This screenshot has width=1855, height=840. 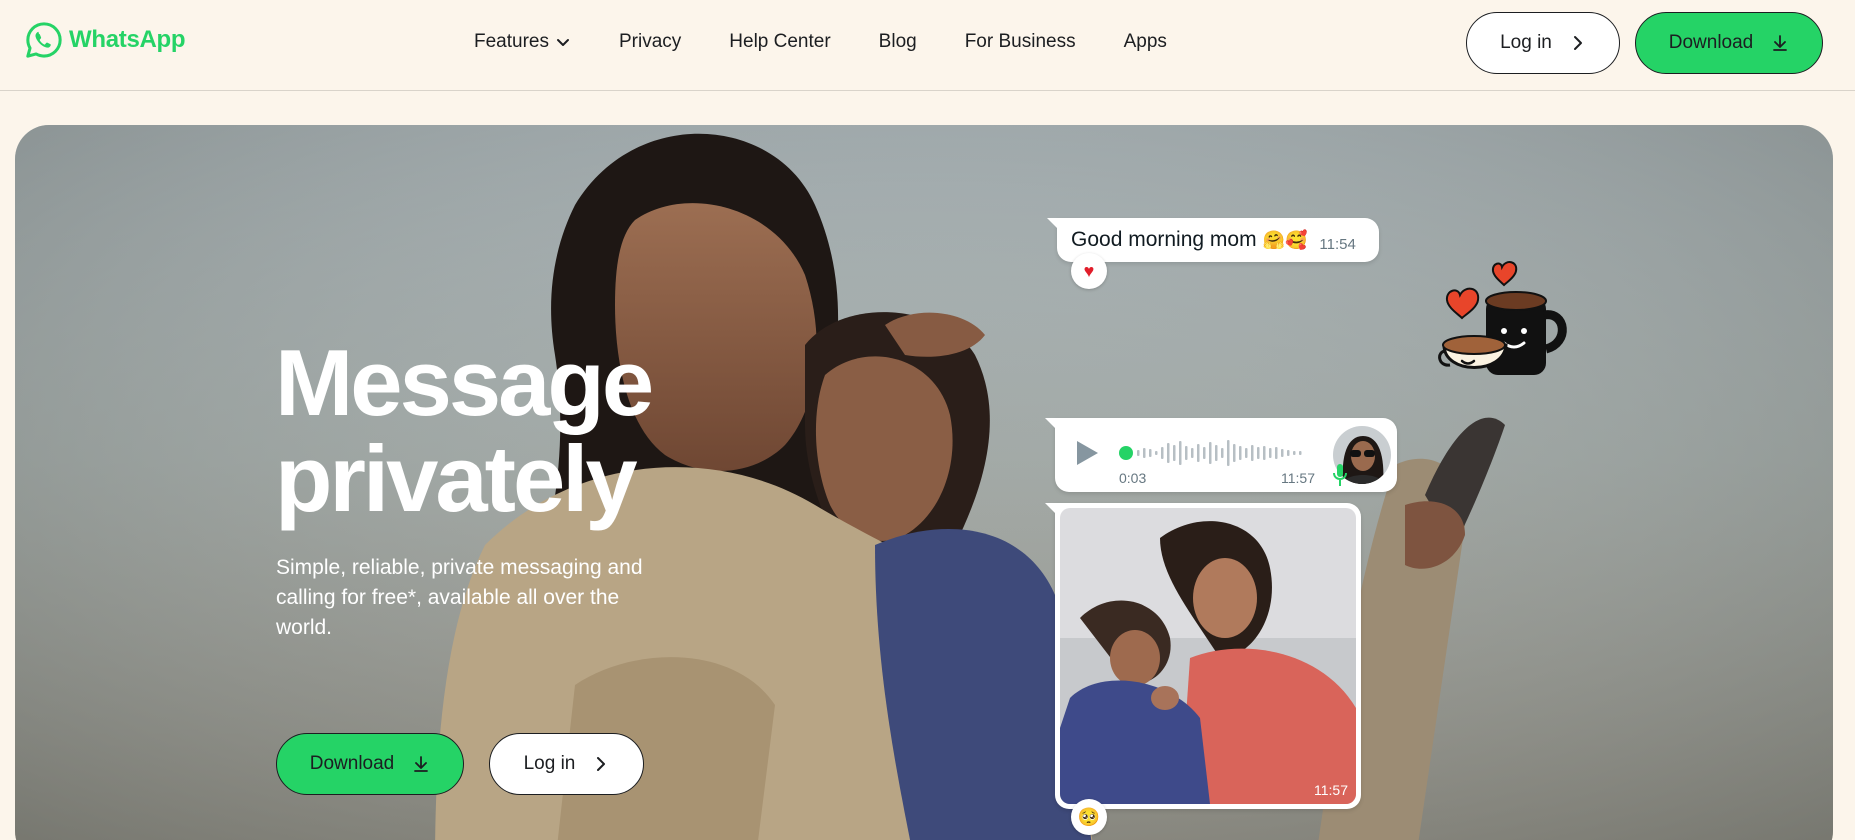 What do you see at coordinates (352, 763) in the screenshot?
I see `hero-download-label: Download` at bounding box center [352, 763].